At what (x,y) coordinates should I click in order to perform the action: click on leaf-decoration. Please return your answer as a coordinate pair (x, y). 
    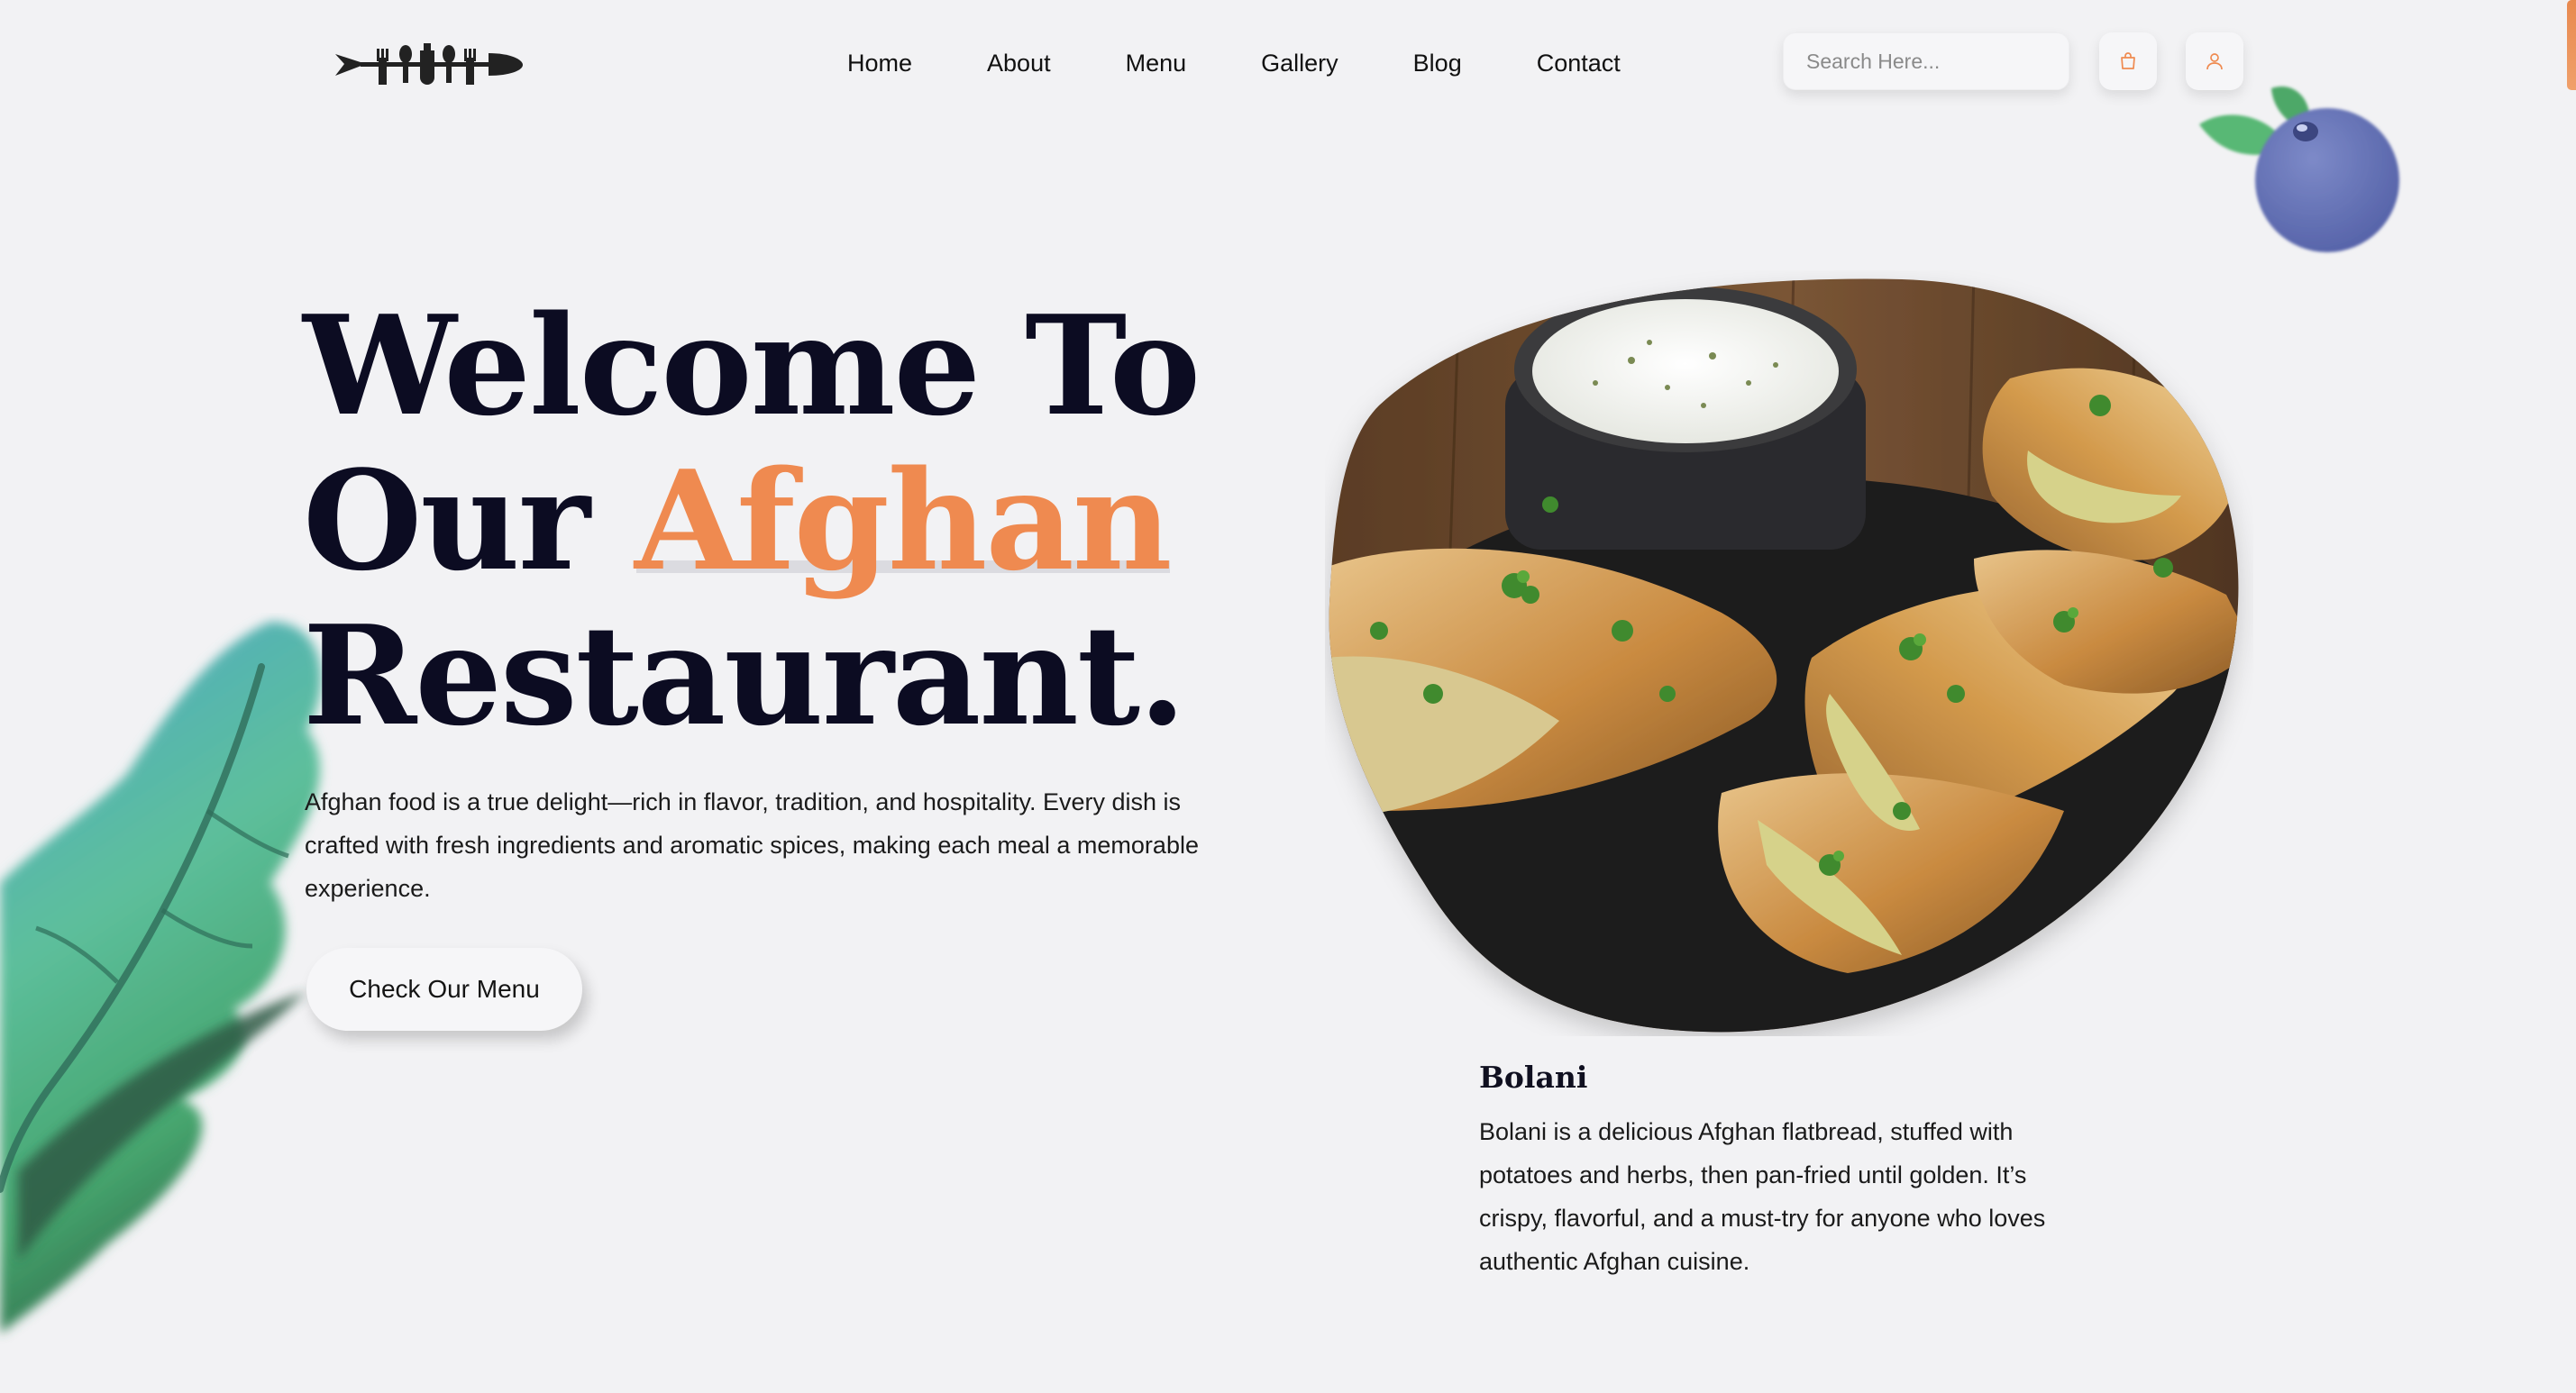
    Looking at the image, I should click on (161, 978).